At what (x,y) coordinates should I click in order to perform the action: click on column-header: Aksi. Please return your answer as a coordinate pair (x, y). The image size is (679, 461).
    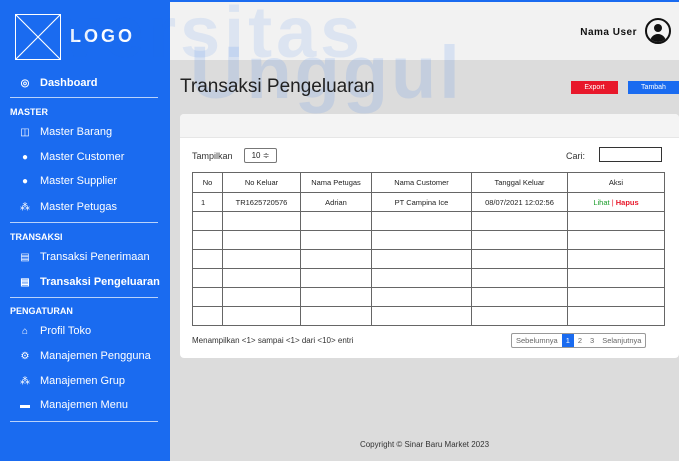
    Looking at the image, I should click on (616, 182).